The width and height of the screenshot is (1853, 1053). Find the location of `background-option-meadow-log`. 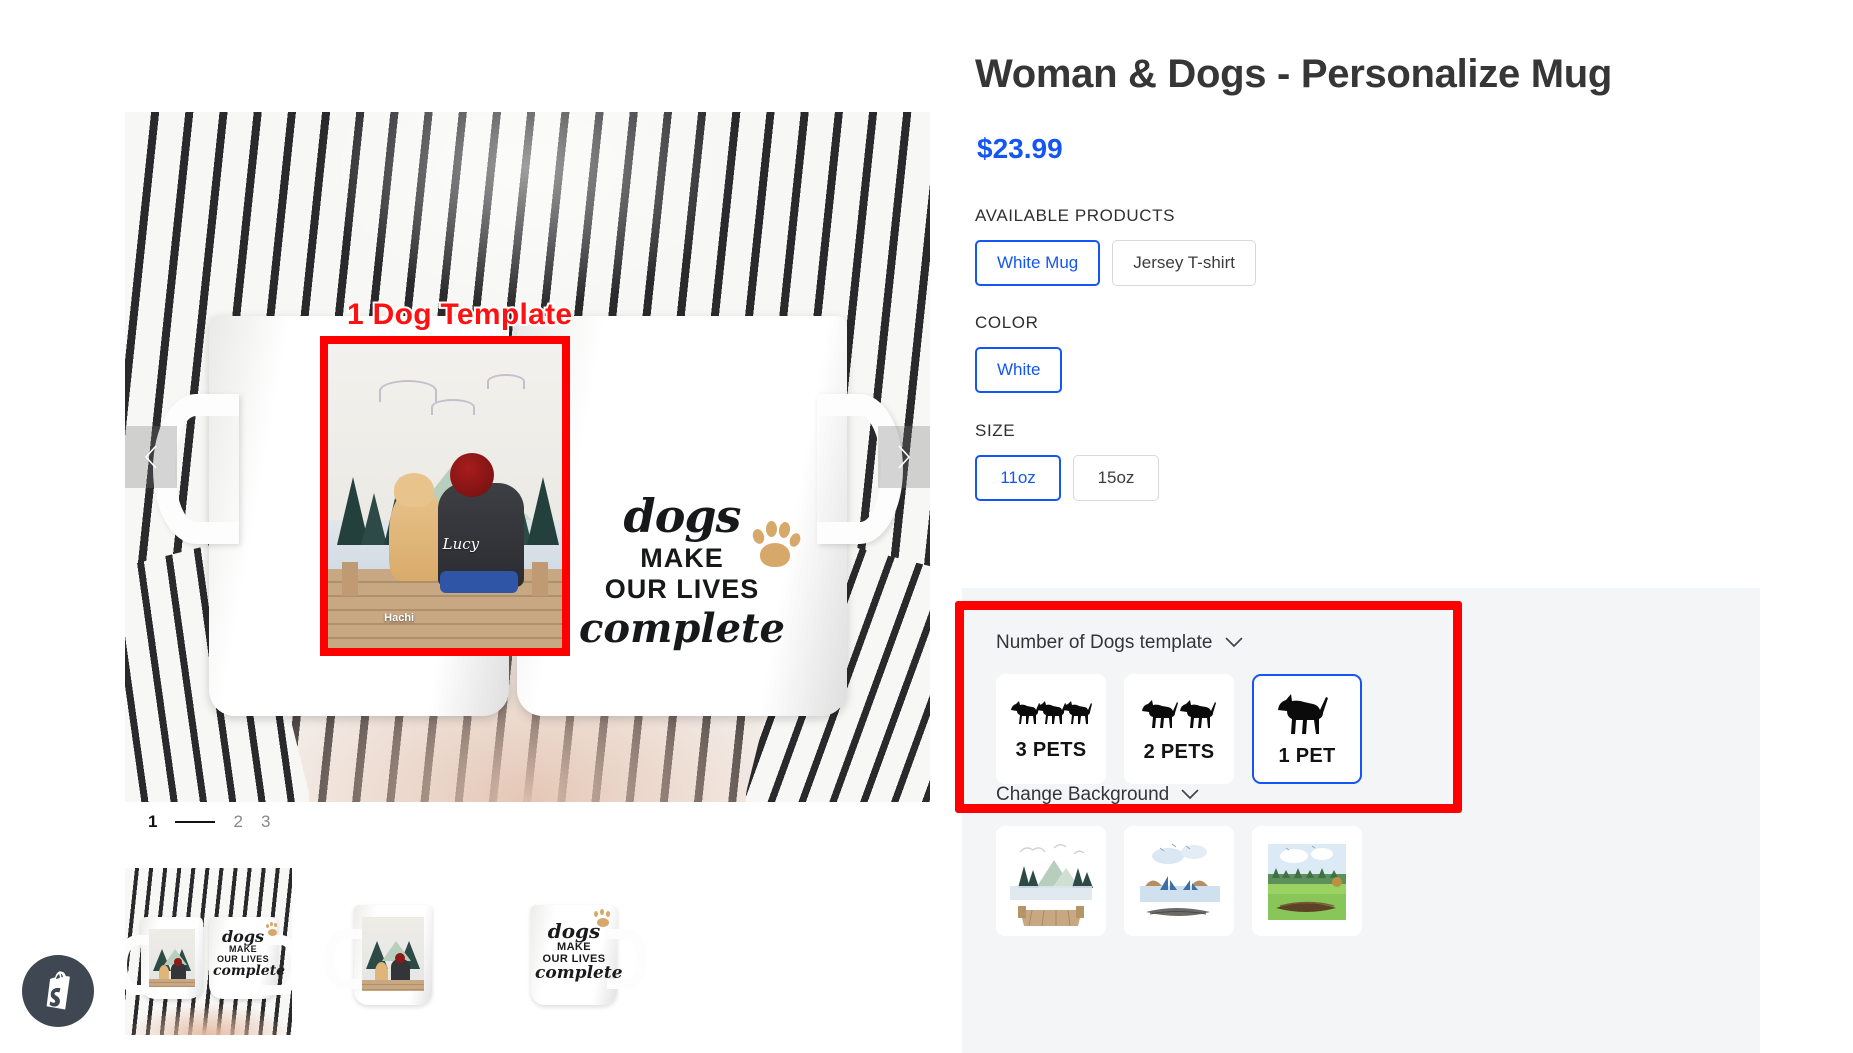

background-option-meadow-log is located at coordinates (1307, 881).